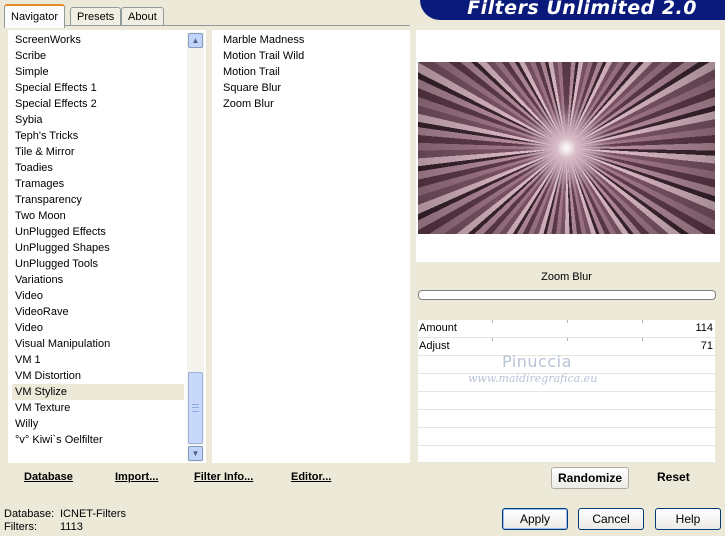 The width and height of the screenshot is (725, 536). What do you see at coordinates (98, 248) in the screenshot?
I see `category-list-item: UnPlugged Shapes` at bounding box center [98, 248].